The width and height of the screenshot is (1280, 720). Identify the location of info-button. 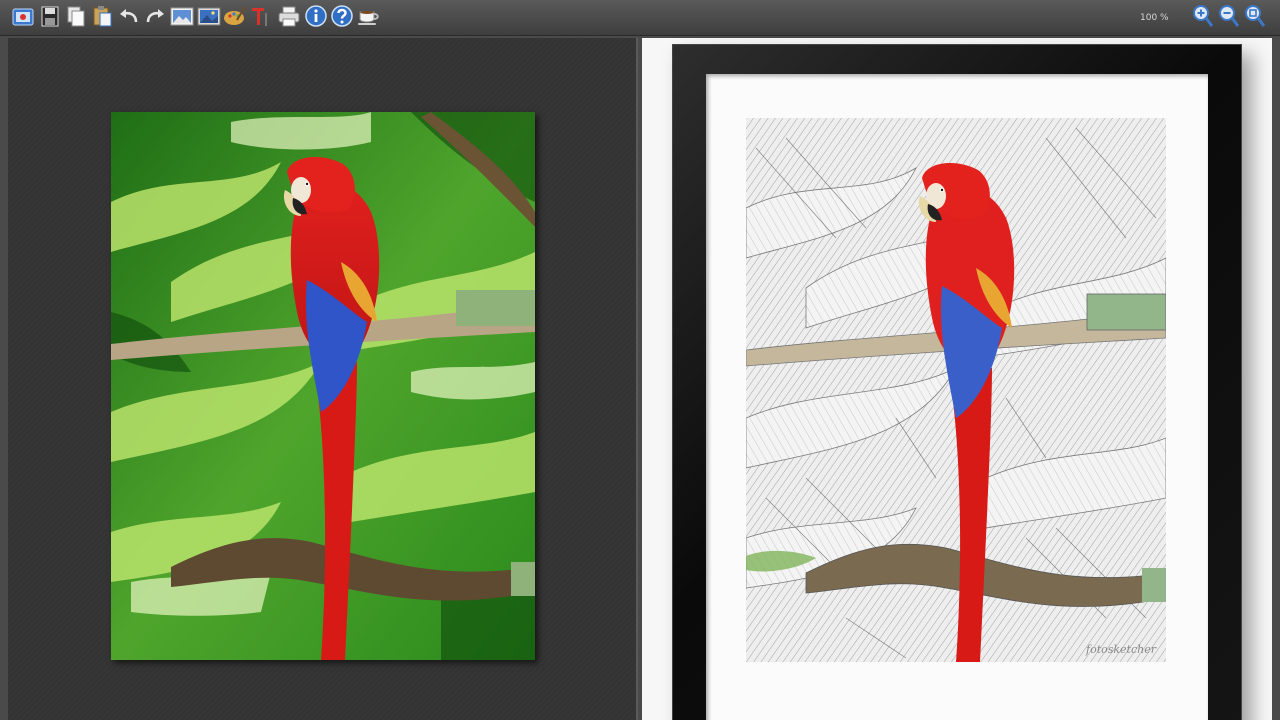
(316, 17).